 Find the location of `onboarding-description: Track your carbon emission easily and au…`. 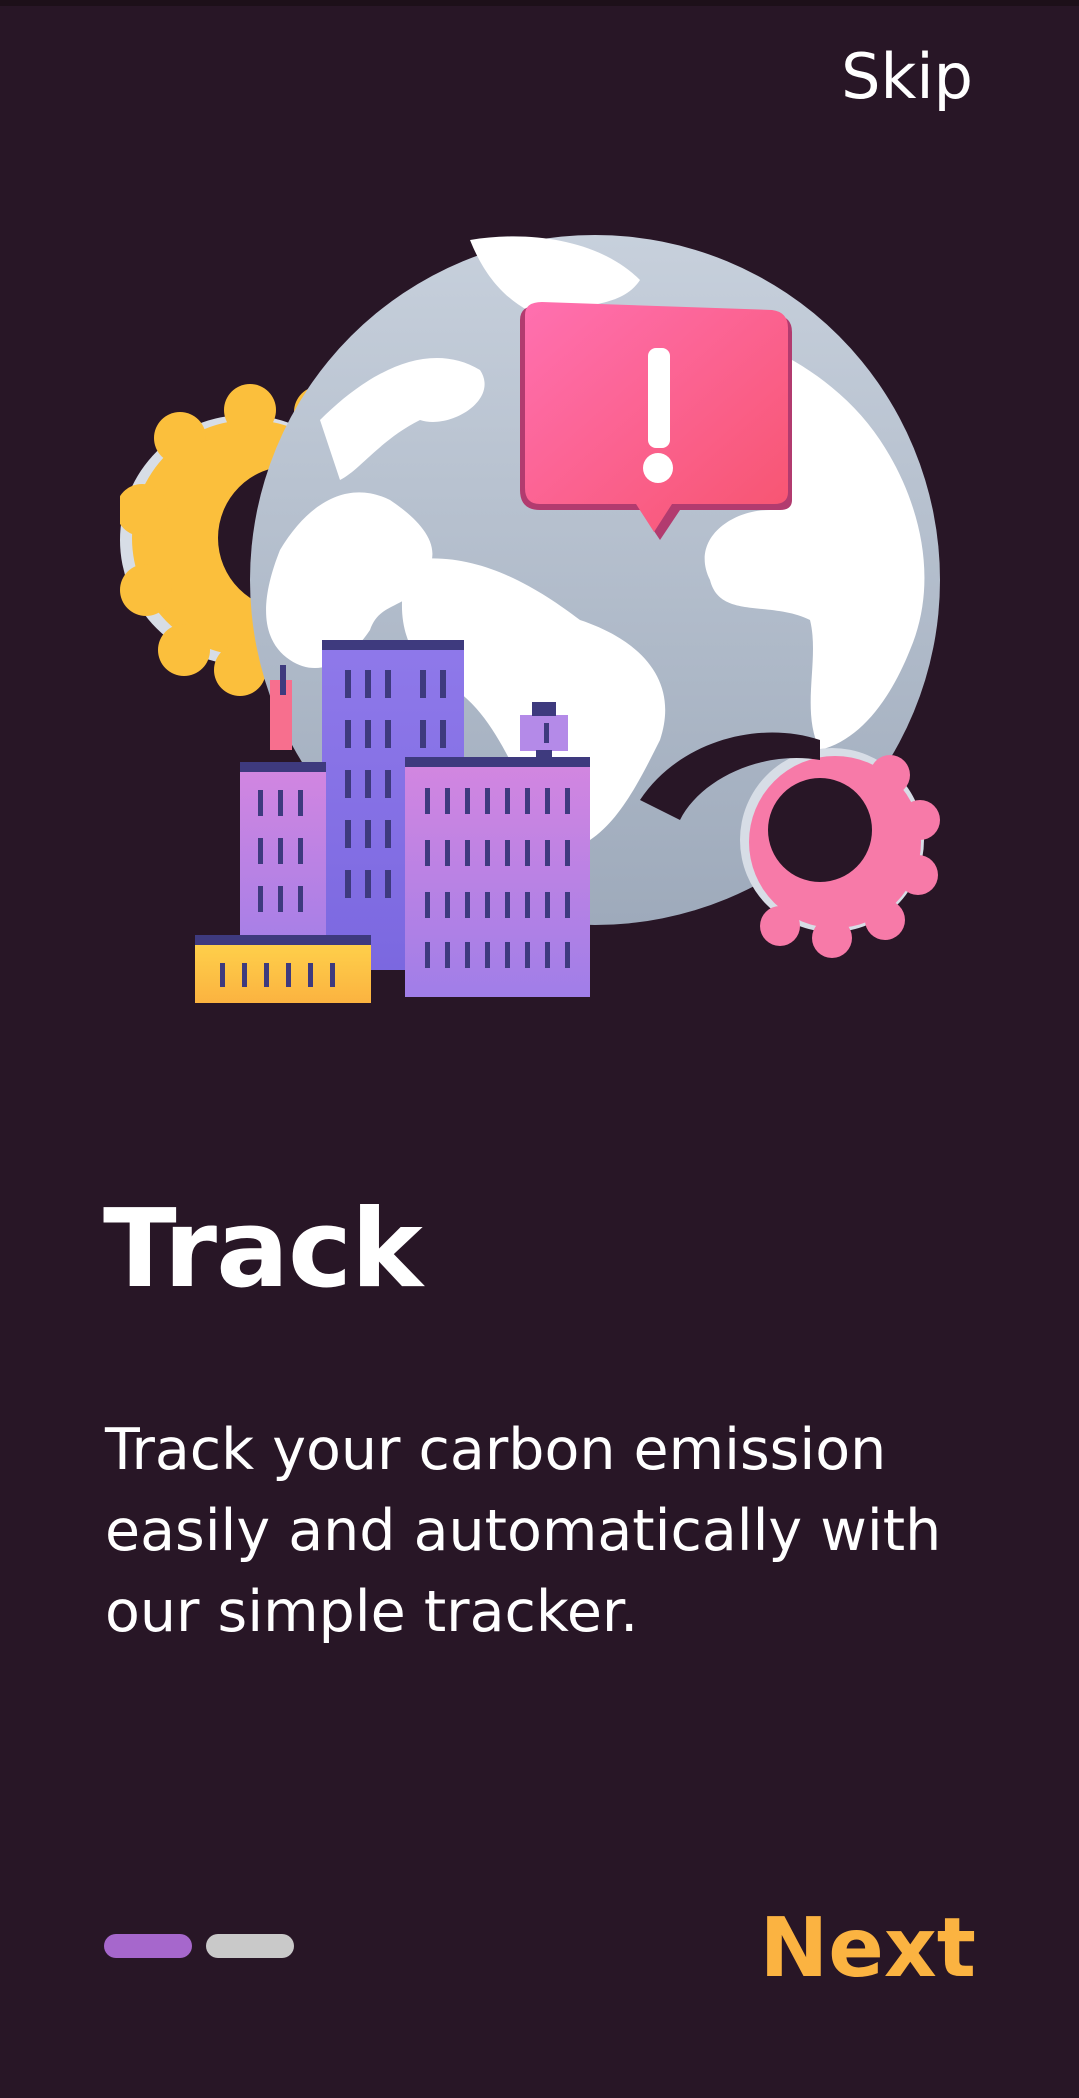

onboarding-description: Track your carbon emission easily and au… is located at coordinates (523, 1531).